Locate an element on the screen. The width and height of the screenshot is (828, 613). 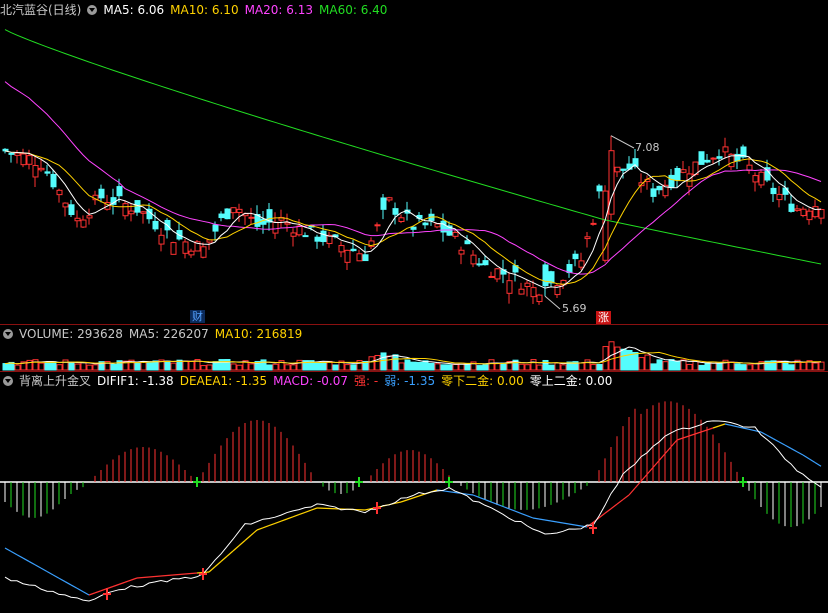
high-price-label: 7.08 is located at coordinates (647, 147).